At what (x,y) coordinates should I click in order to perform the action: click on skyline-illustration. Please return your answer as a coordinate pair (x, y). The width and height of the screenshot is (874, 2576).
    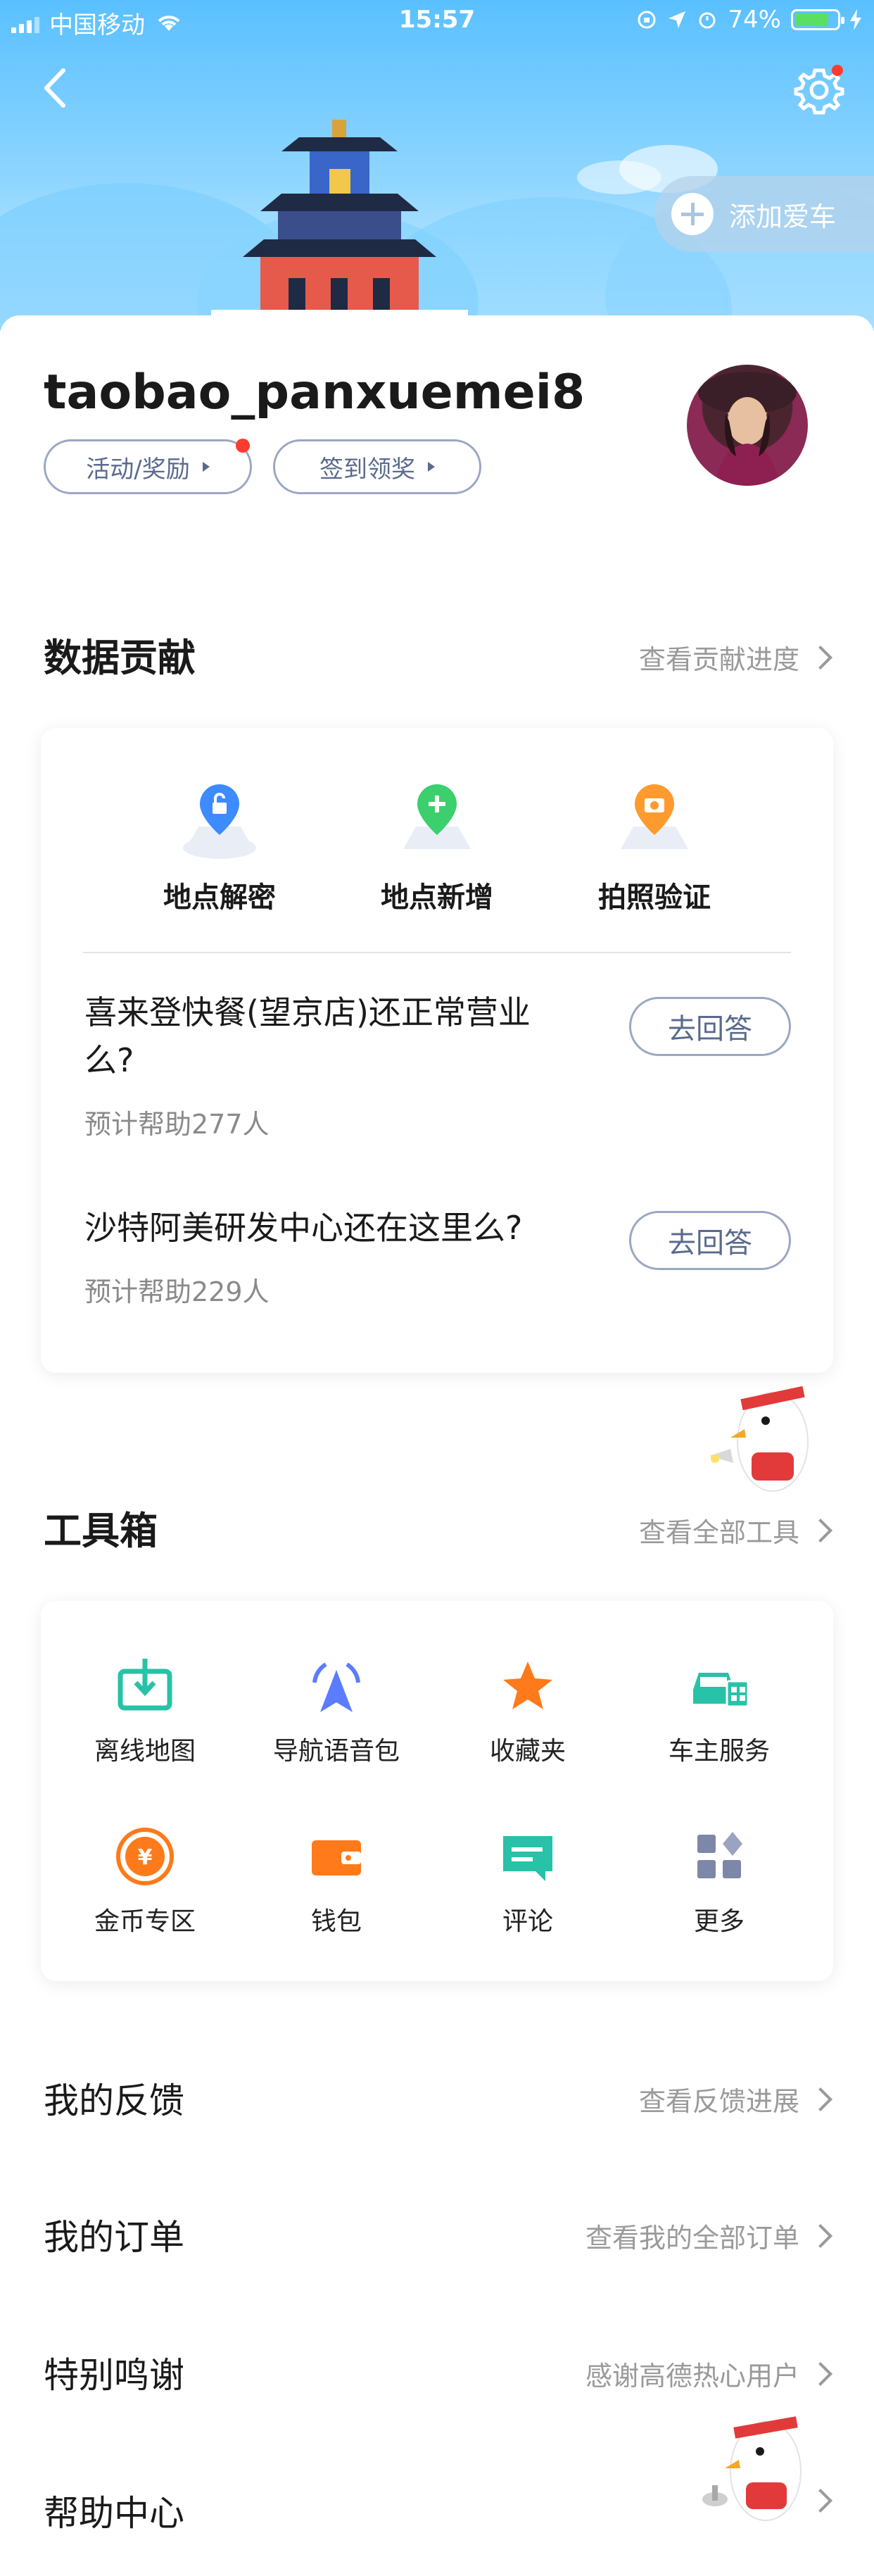
    Looking at the image, I should click on (437, 226).